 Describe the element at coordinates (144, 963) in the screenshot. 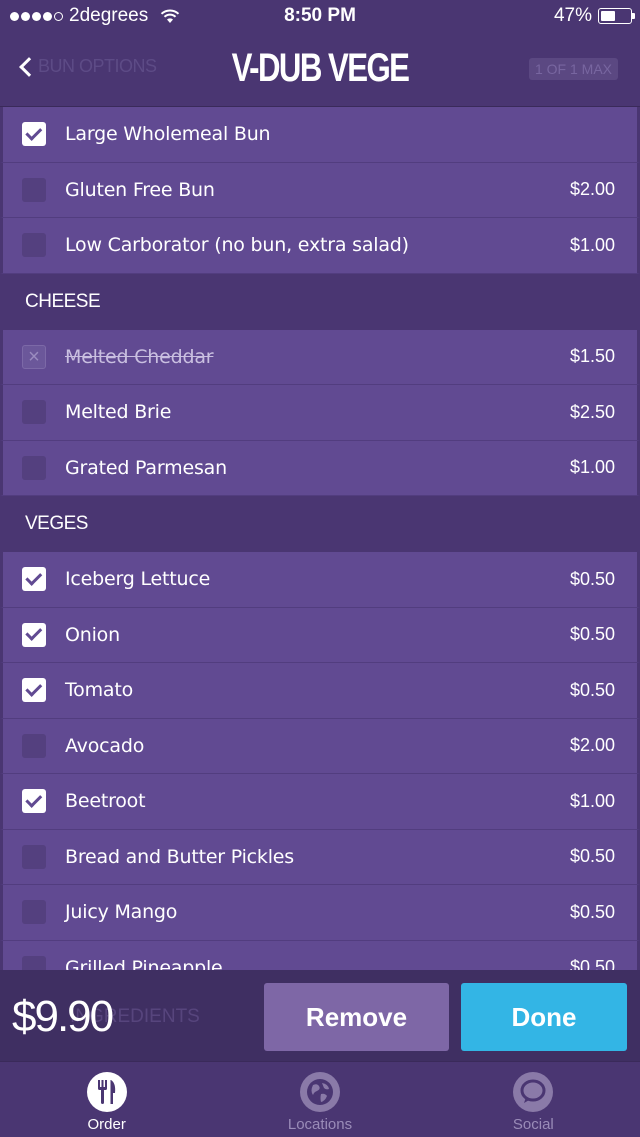

I see `option-name: Grilled Pineapple` at that location.